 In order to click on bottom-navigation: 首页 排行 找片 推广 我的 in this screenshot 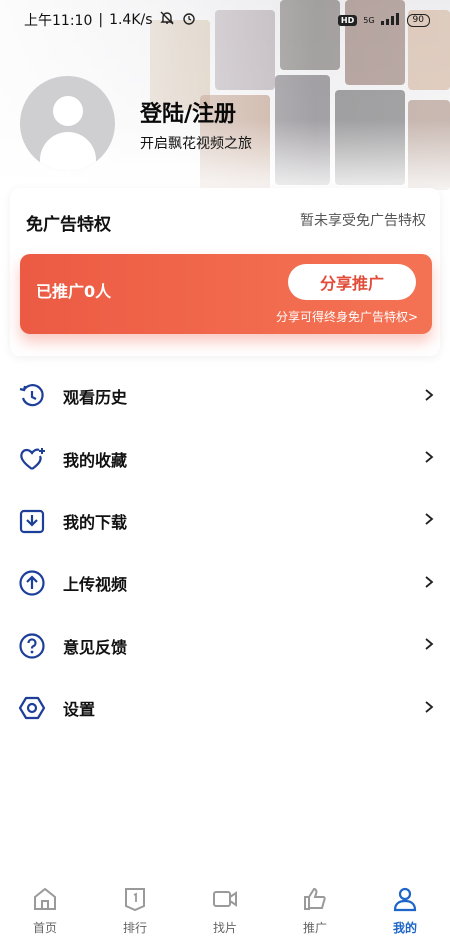, I will do `click(225, 910)`.